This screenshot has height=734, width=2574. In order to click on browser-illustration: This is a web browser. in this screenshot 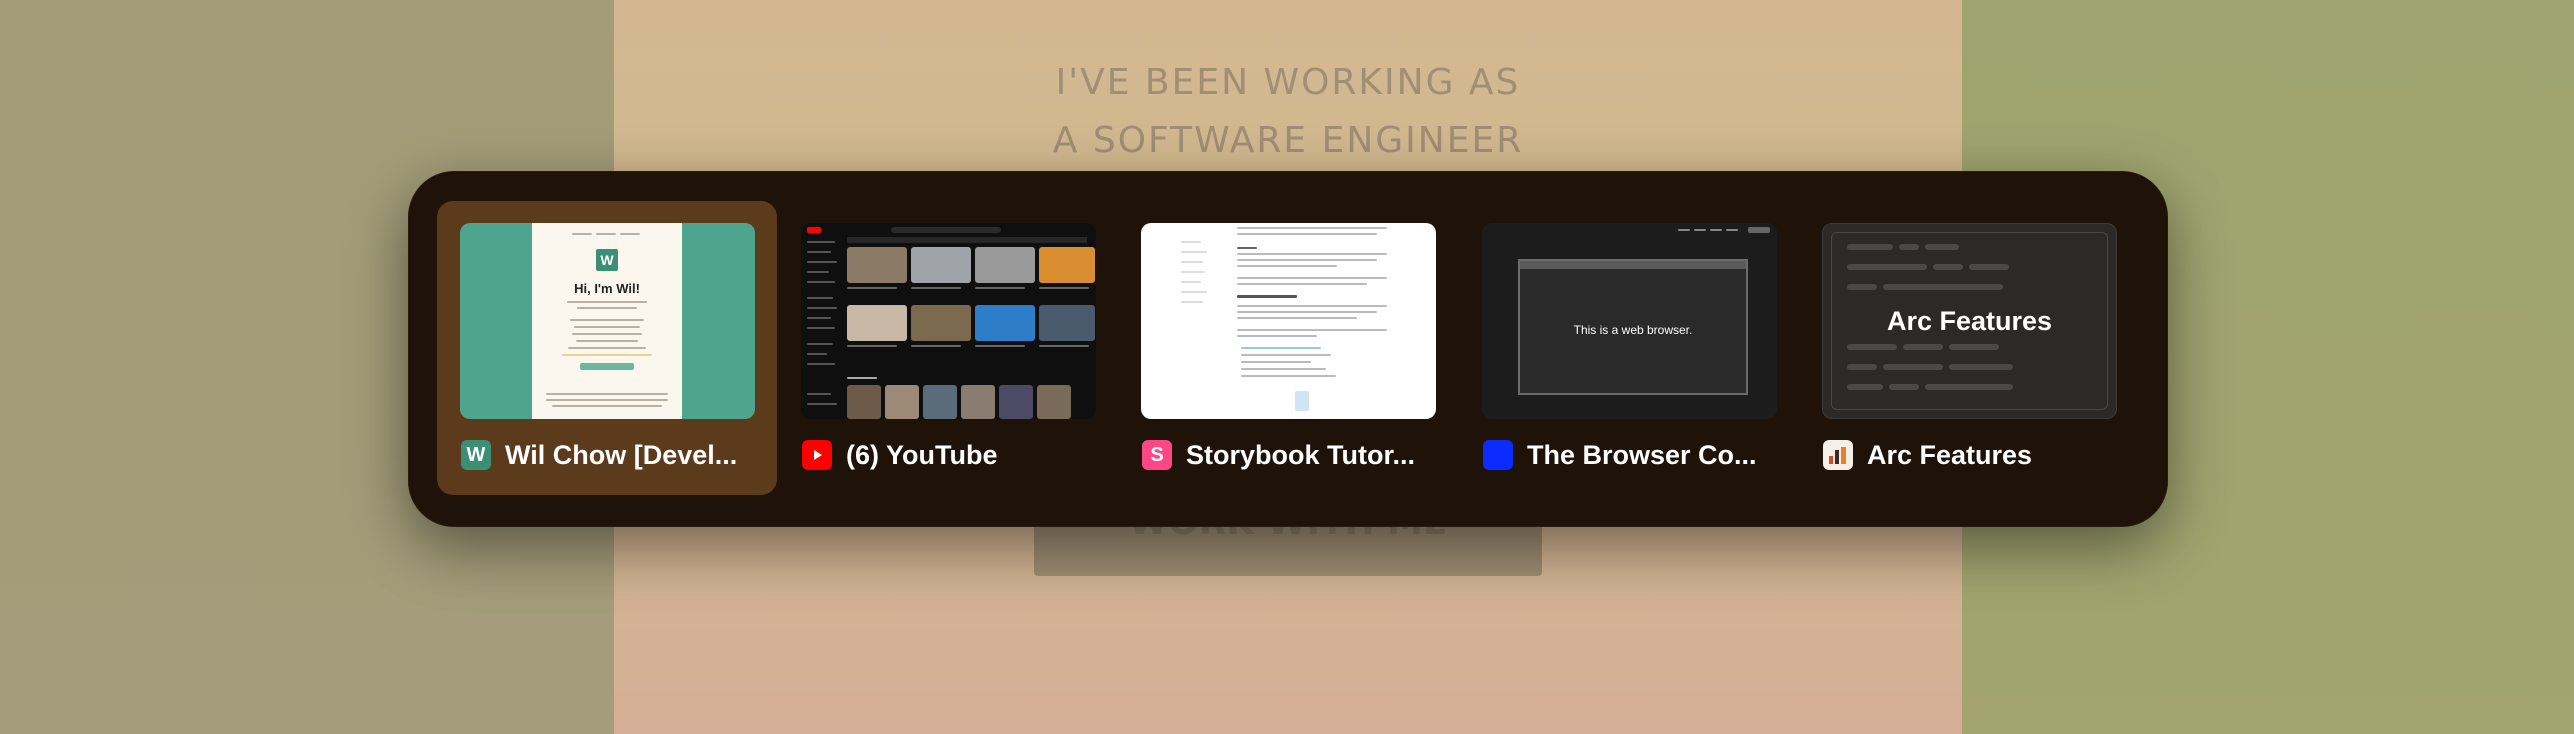, I will do `click(1633, 327)`.